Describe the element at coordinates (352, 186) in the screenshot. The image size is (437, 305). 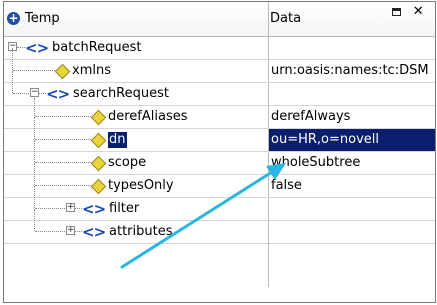
I see `node-value: false` at that location.